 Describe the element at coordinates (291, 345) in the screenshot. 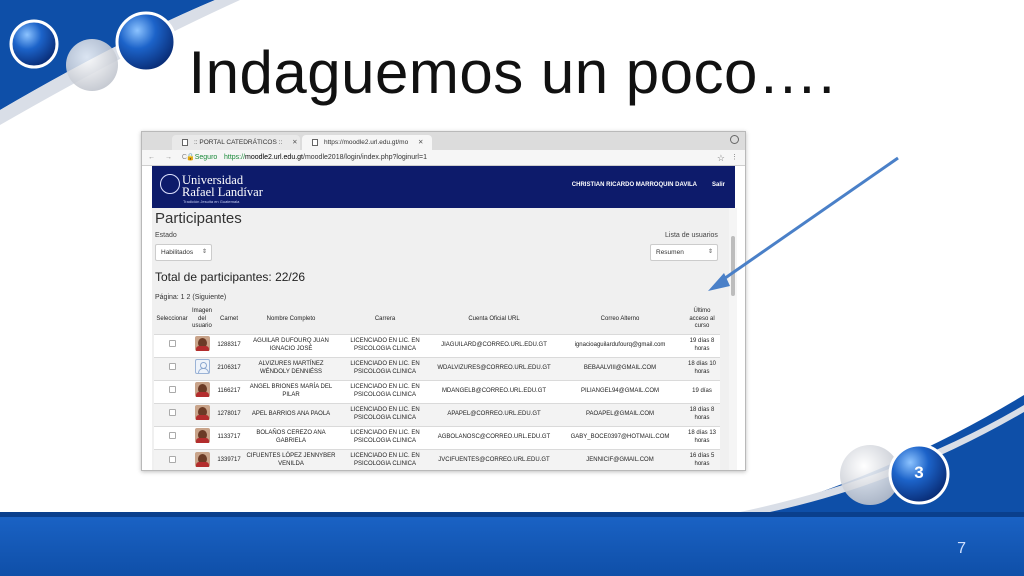

I see `cell-name: AGUILAR DUFOURQ JUAN IGNACIO JOSÉ` at that location.